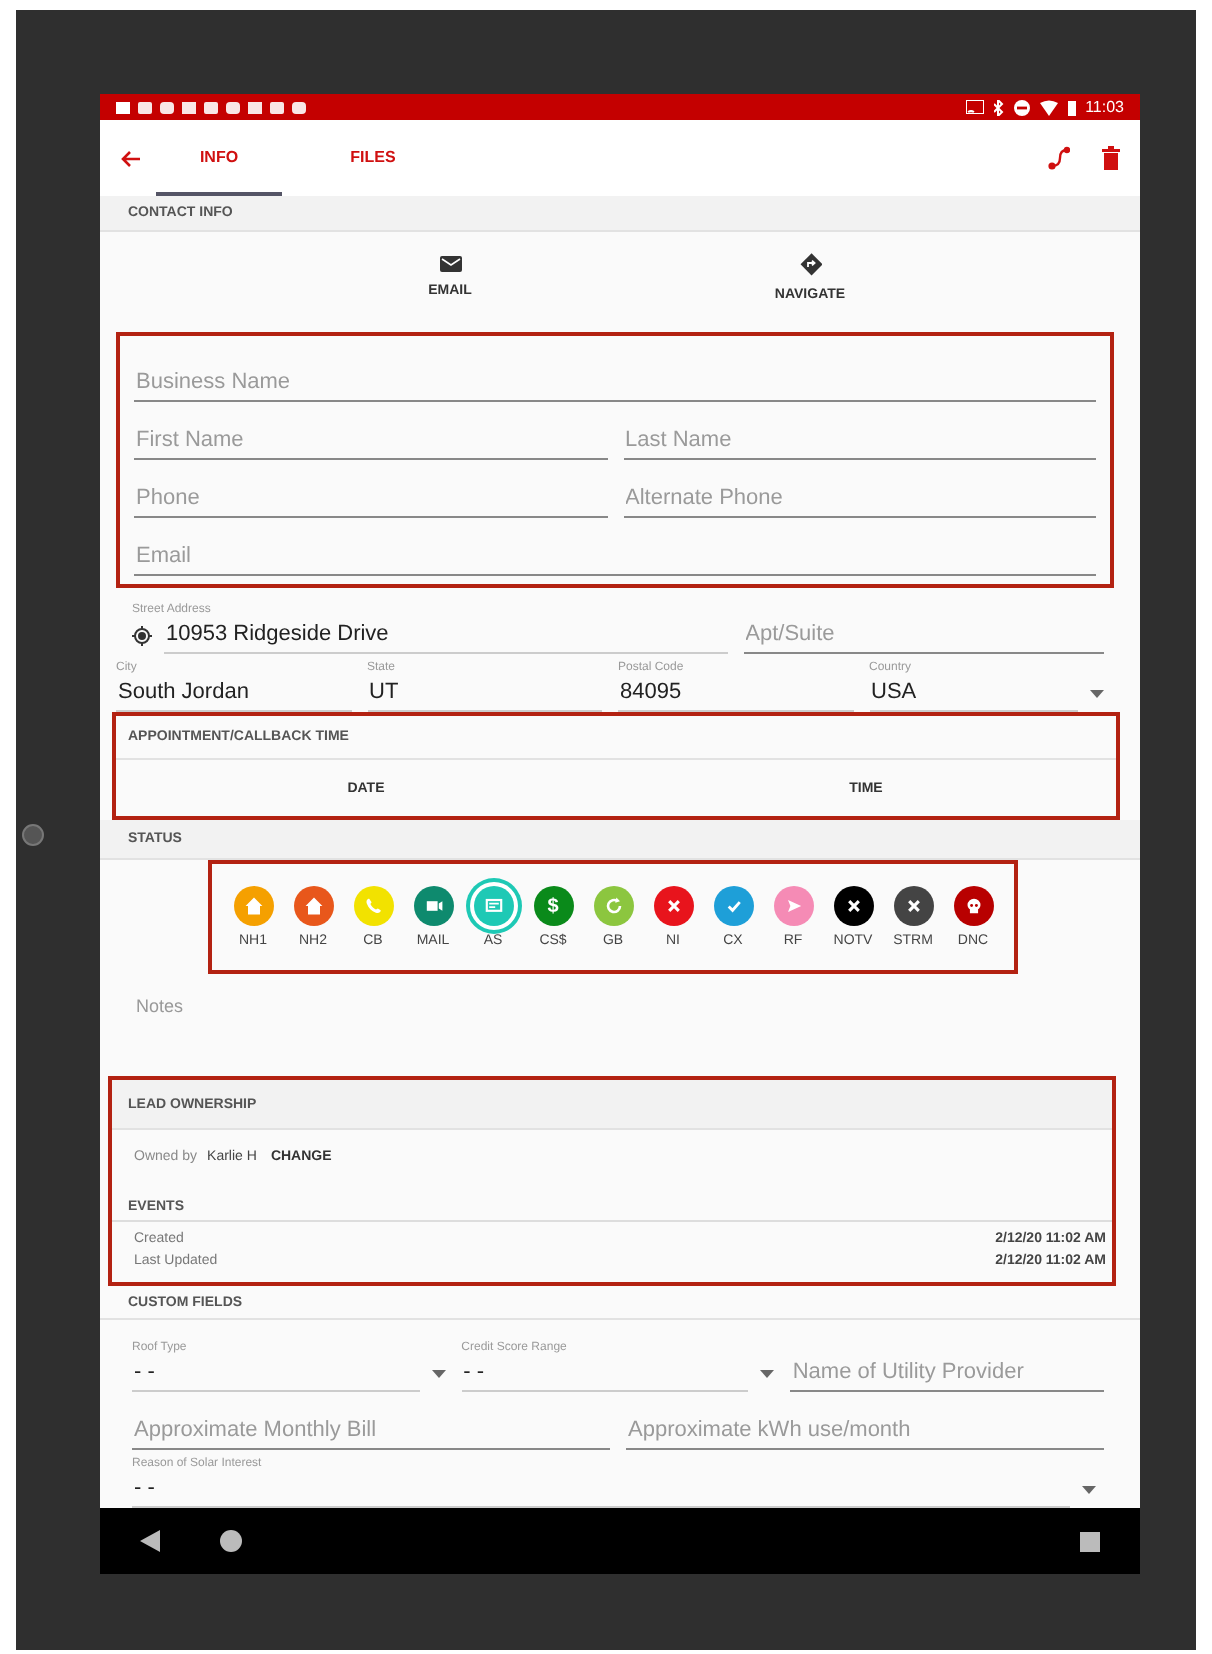  What do you see at coordinates (373, 158) in the screenshot?
I see `tab: FILES` at bounding box center [373, 158].